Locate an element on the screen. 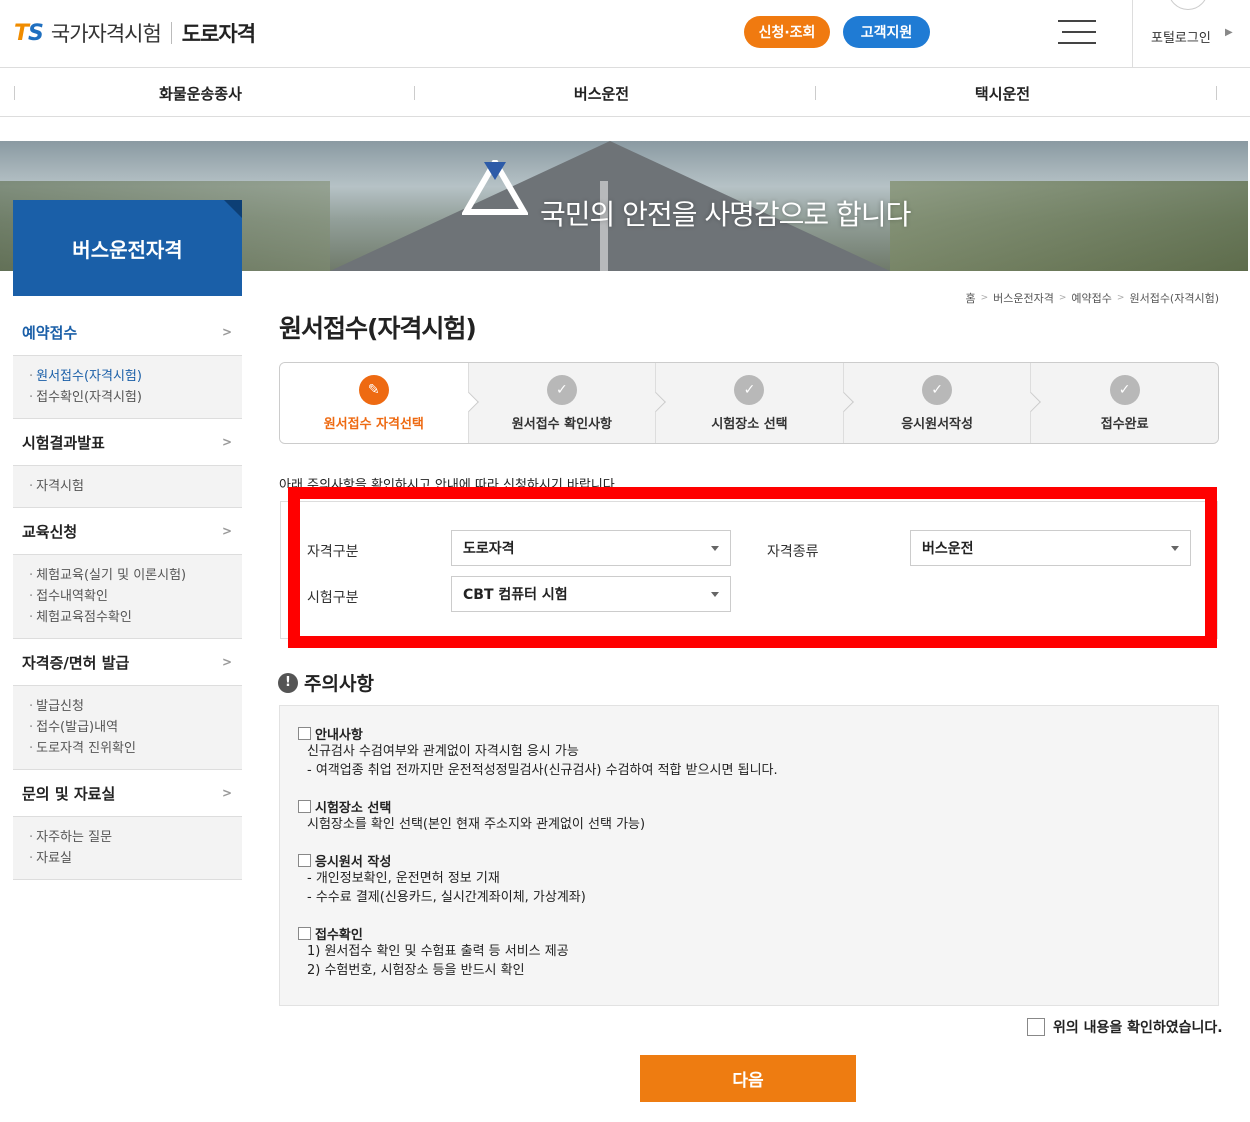 The height and width of the screenshot is (1122, 1250). sidebar-item-authenticity-check: 도로자격 진위확인 is located at coordinates (135, 748).